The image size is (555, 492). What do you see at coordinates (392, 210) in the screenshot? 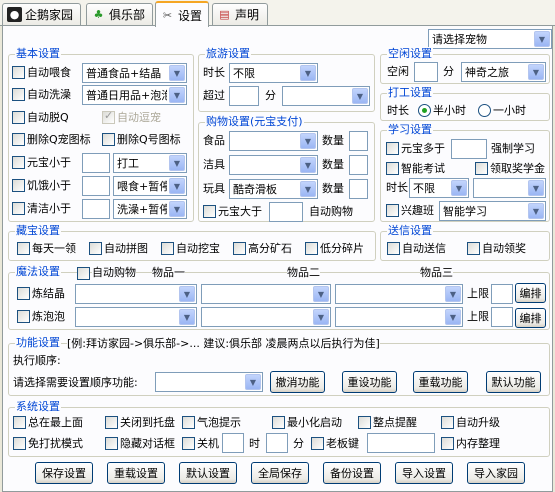
I see `interest-class-checkbox` at bounding box center [392, 210].